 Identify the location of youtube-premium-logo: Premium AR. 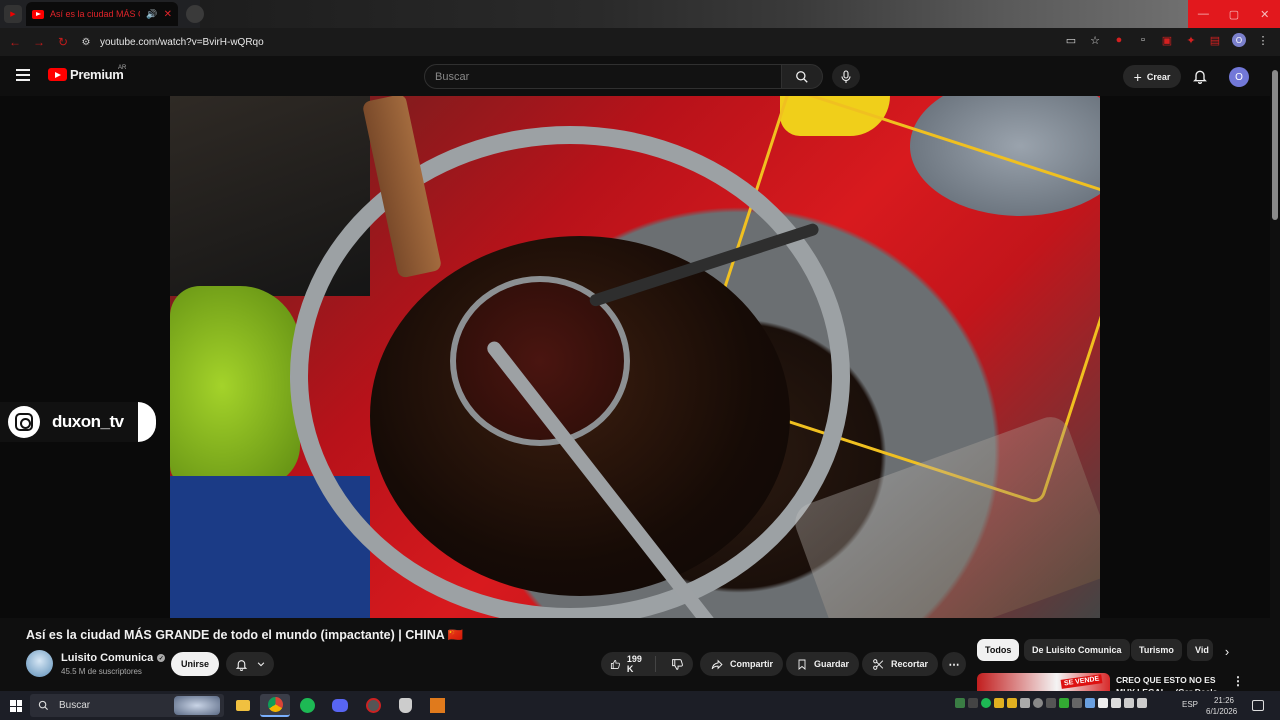
(87, 73).